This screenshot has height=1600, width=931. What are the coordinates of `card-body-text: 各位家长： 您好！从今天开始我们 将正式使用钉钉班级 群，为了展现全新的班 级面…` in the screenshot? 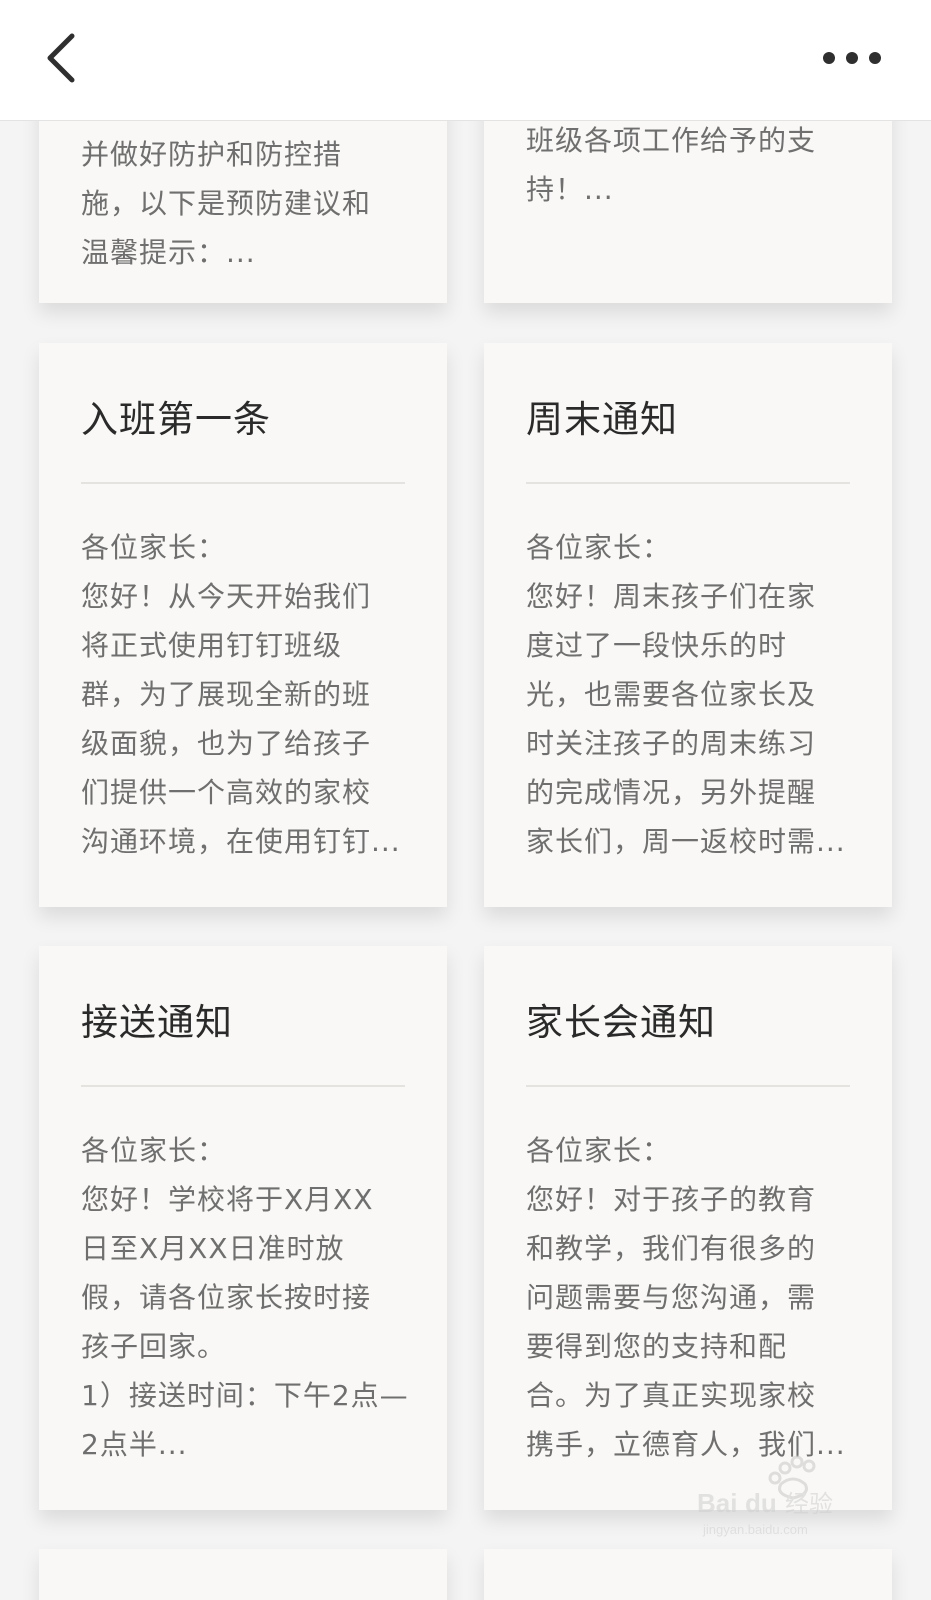 It's located at (241, 694).